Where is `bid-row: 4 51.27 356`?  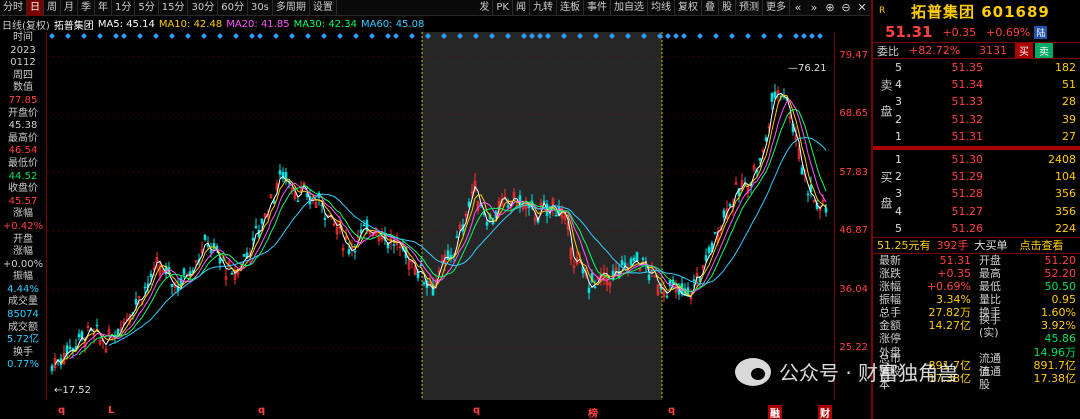
bid-row: 4 51.27 356 is located at coordinates (976, 211).